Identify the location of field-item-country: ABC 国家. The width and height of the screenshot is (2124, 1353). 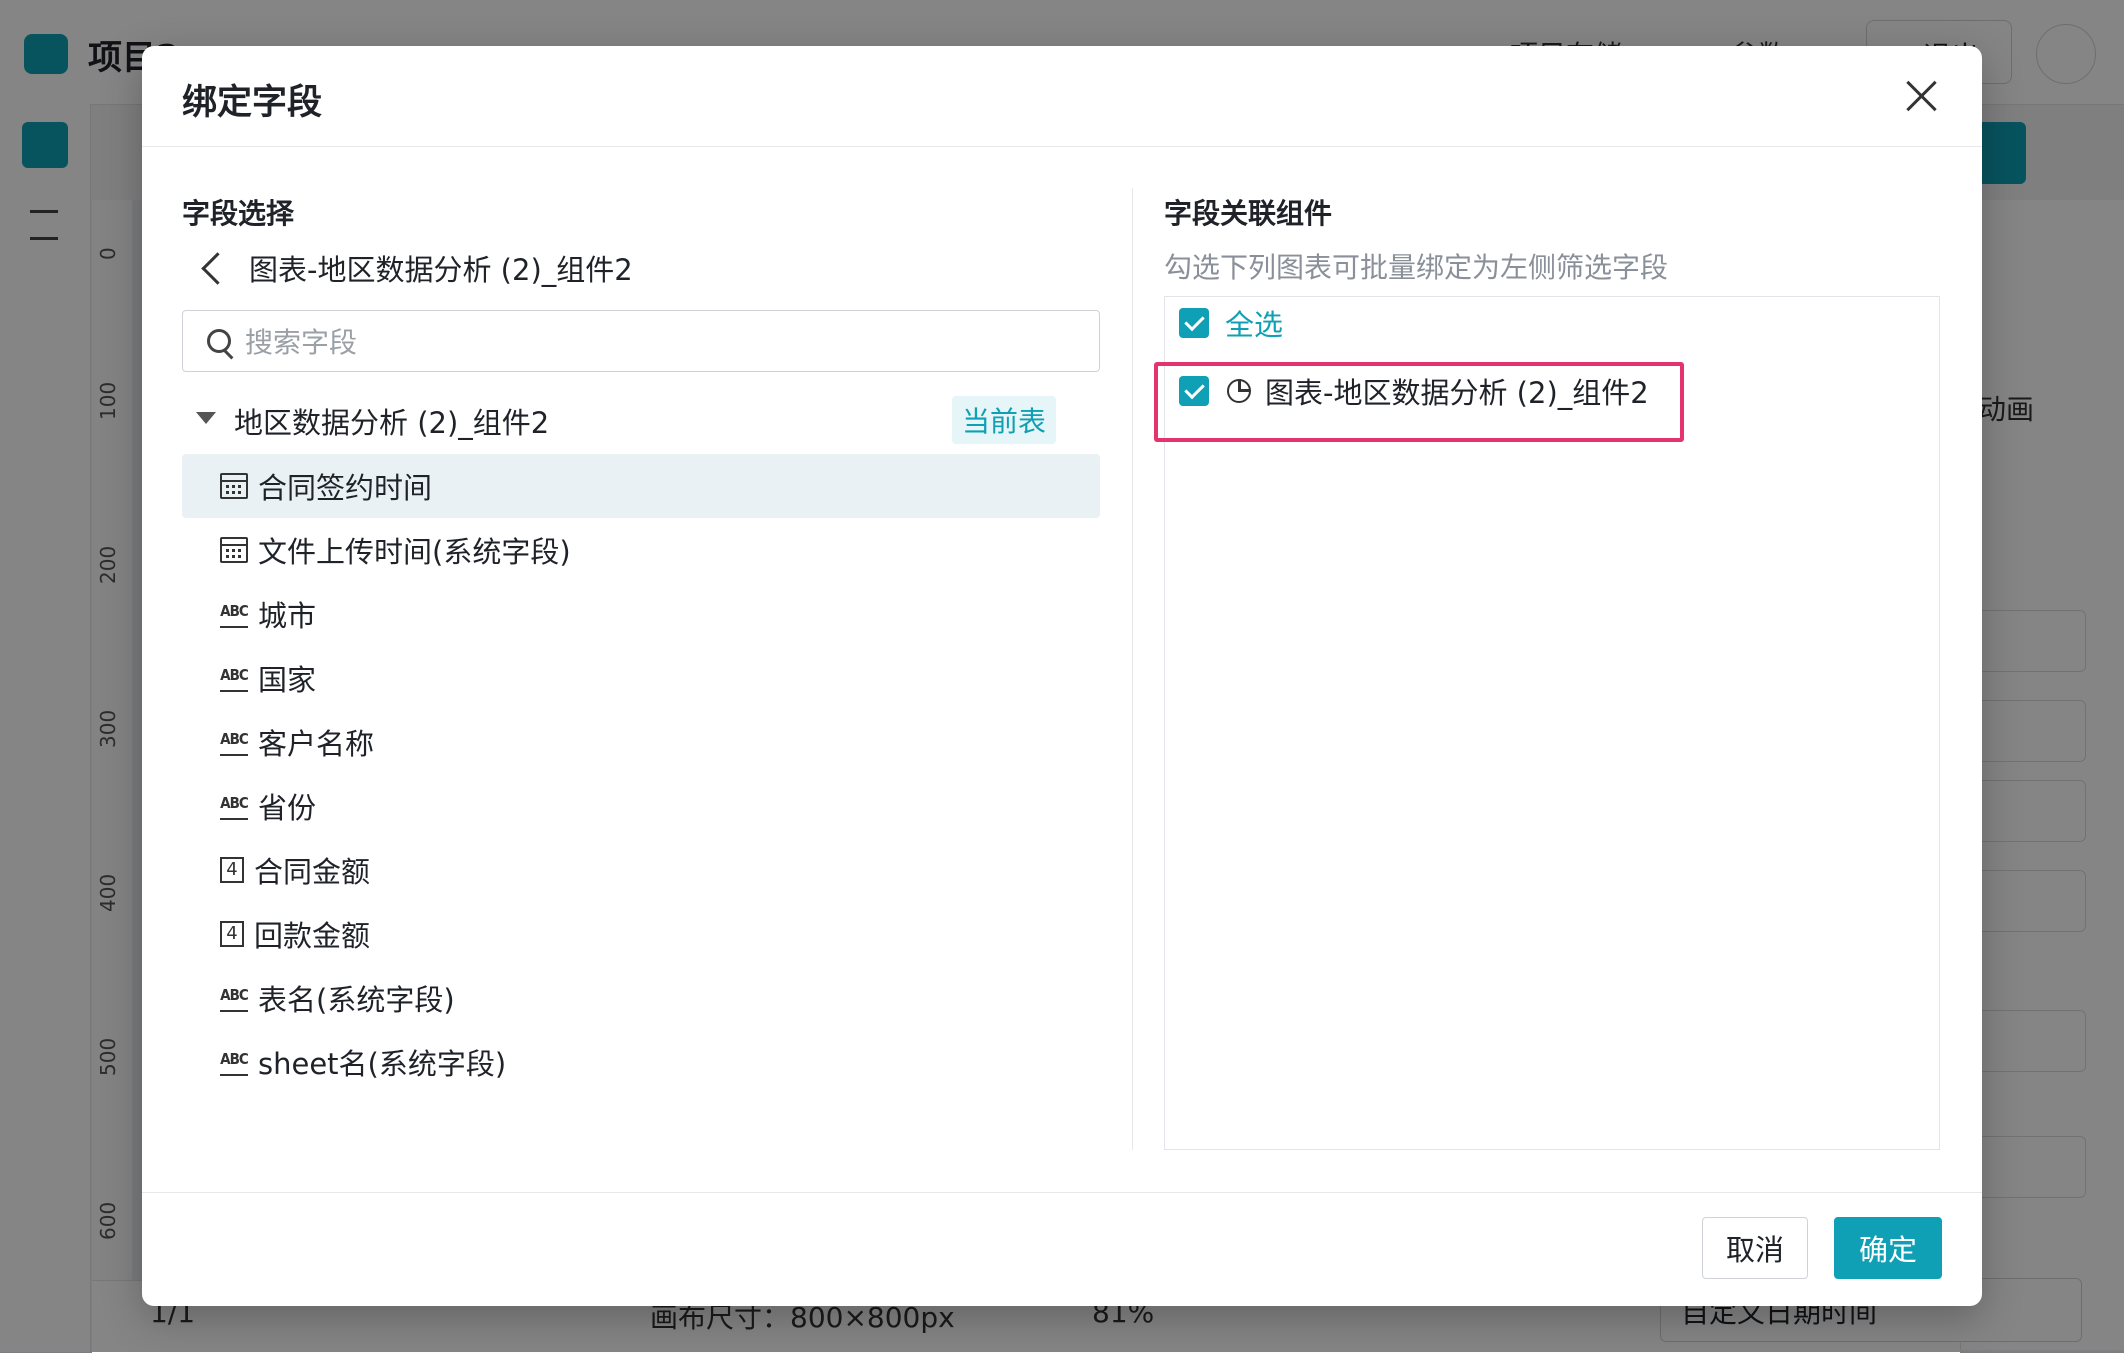
(641, 678).